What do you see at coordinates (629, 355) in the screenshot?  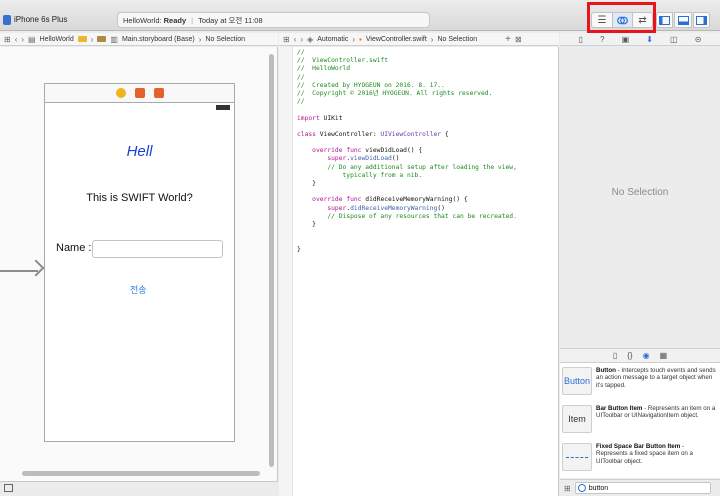 I see `code-snippet-icon: {}` at bounding box center [629, 355].